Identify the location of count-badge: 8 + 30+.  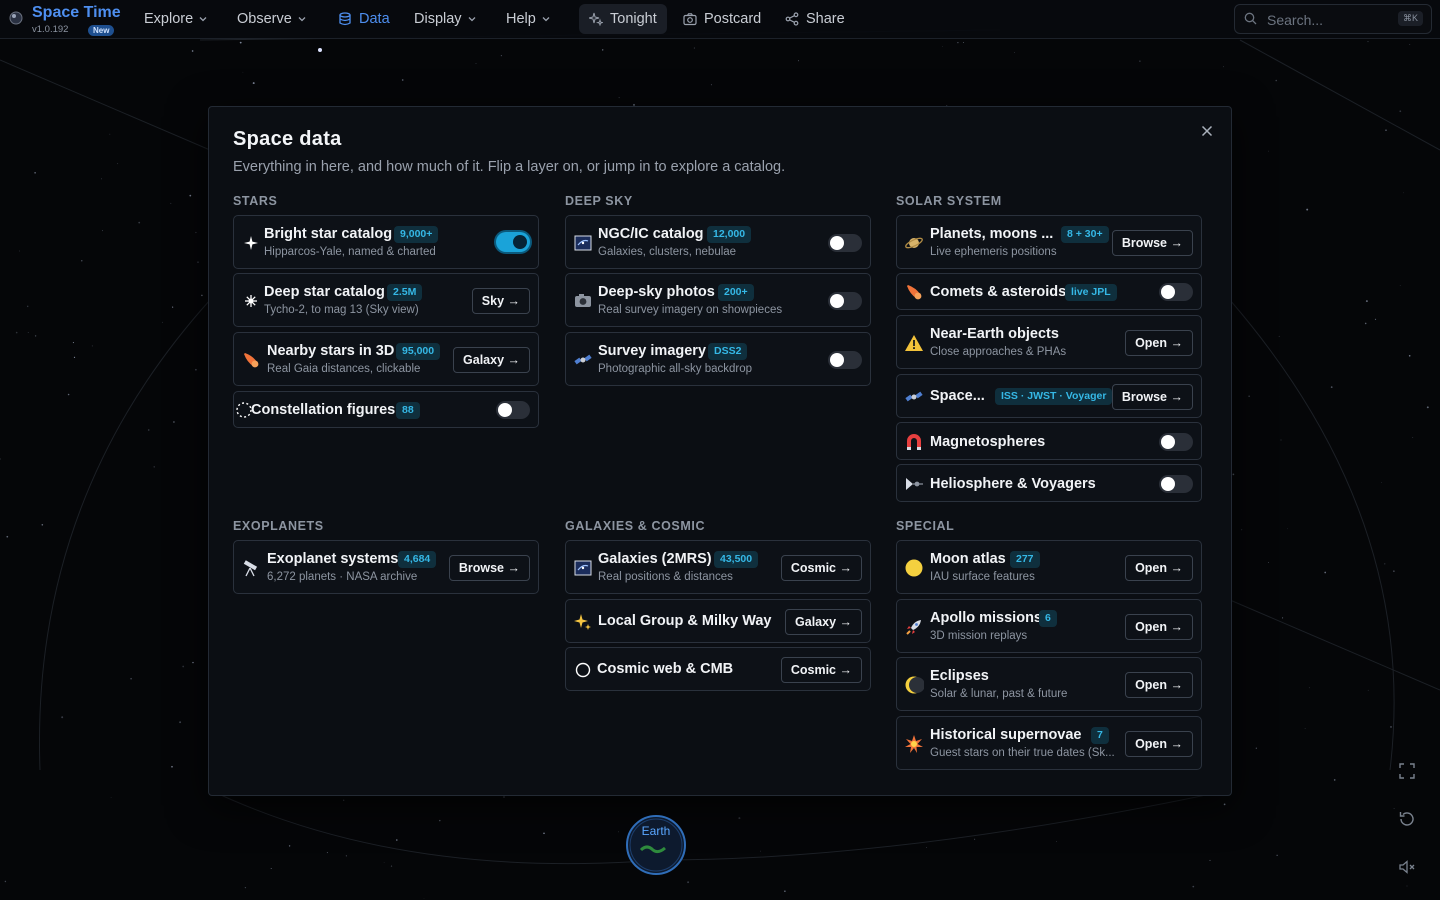
(1085, 234).